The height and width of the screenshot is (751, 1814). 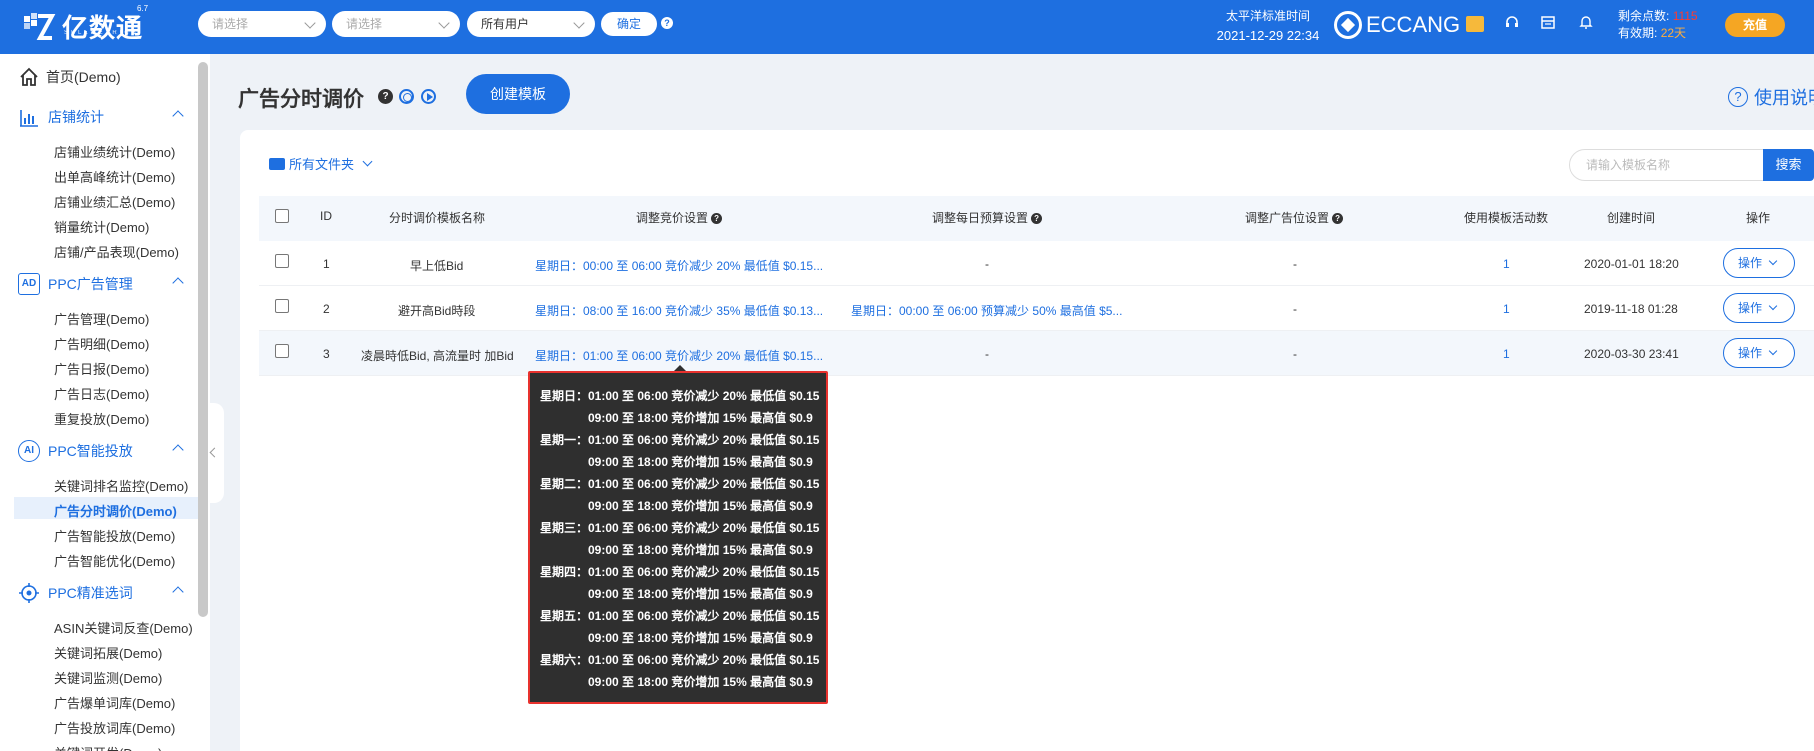 What do you see at coordinates (1036, 263) in the screenshot?
I see `table-row` at bounding box center [1036, 263].